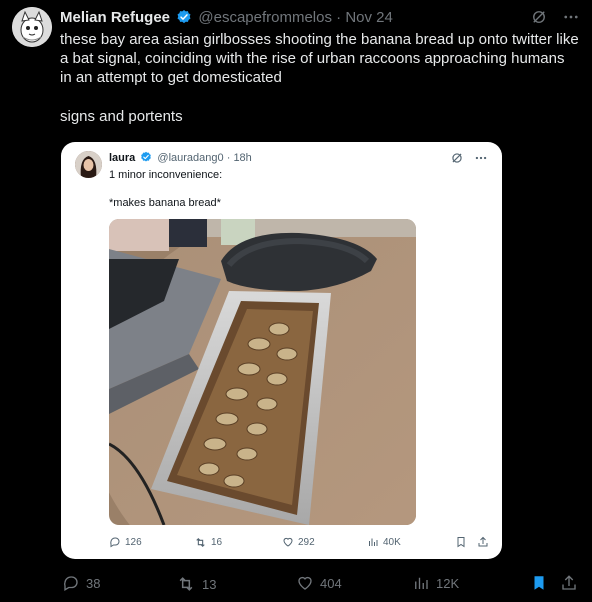 This screenshot has width=592, height=602. Describe the element at coordinates (288, 542) in the screenshot. I see `quote-like-icon` at that location.